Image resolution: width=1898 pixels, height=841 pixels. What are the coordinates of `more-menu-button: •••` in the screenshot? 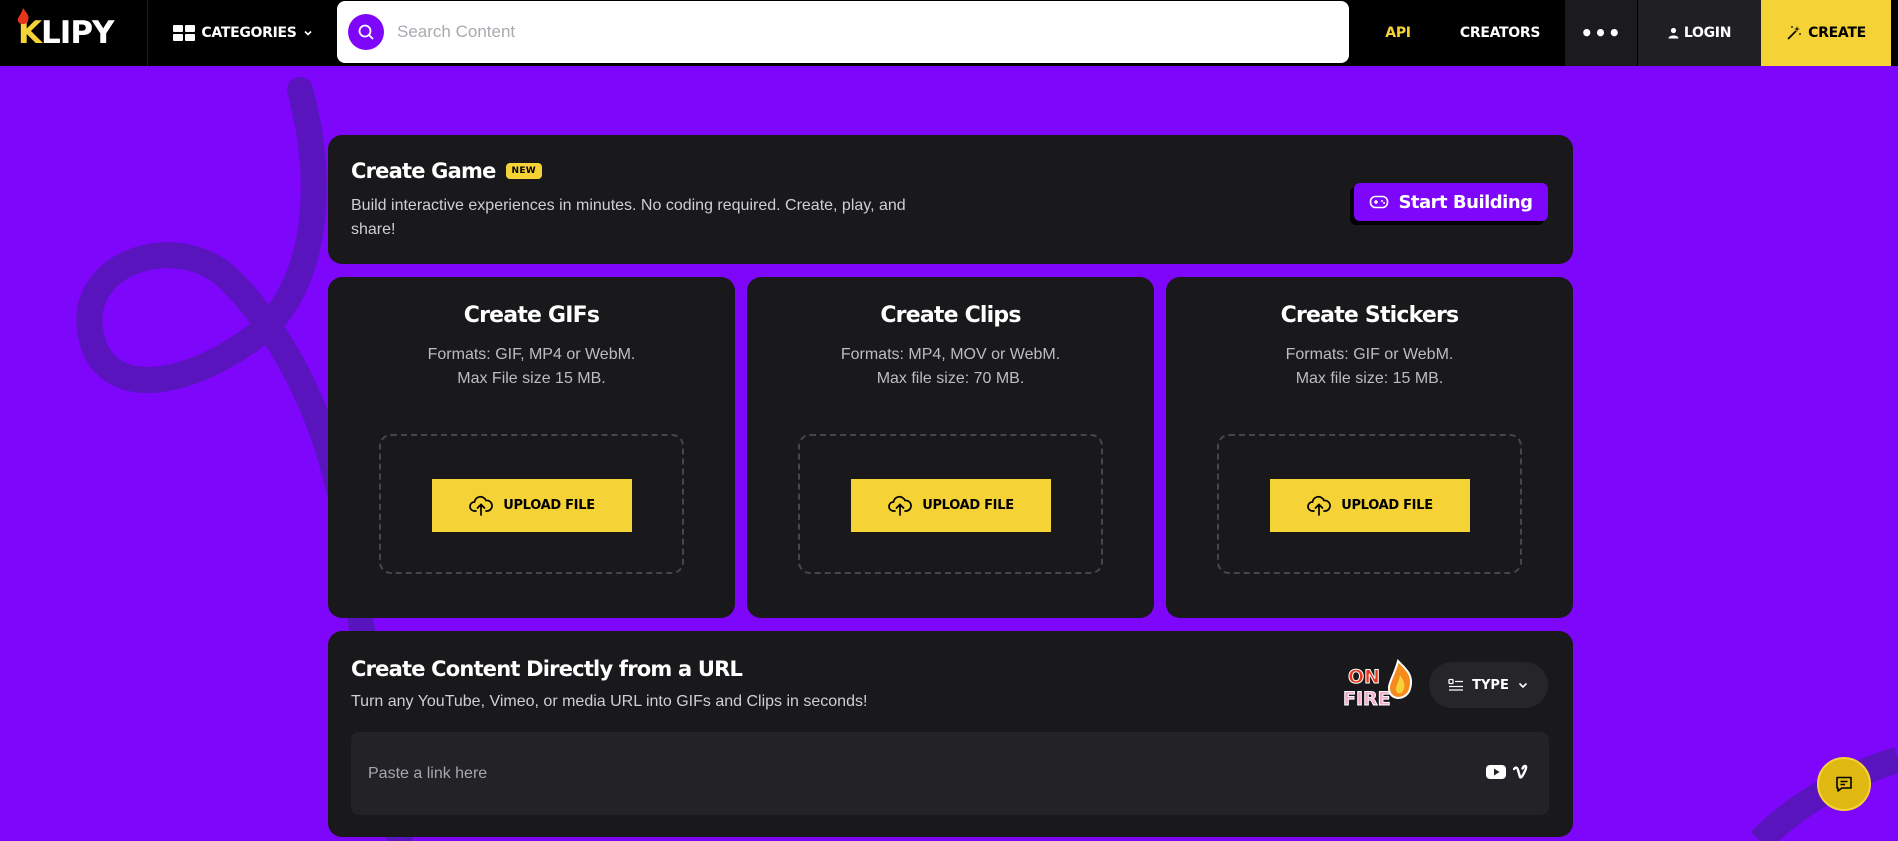 It's located at (1601, 33).